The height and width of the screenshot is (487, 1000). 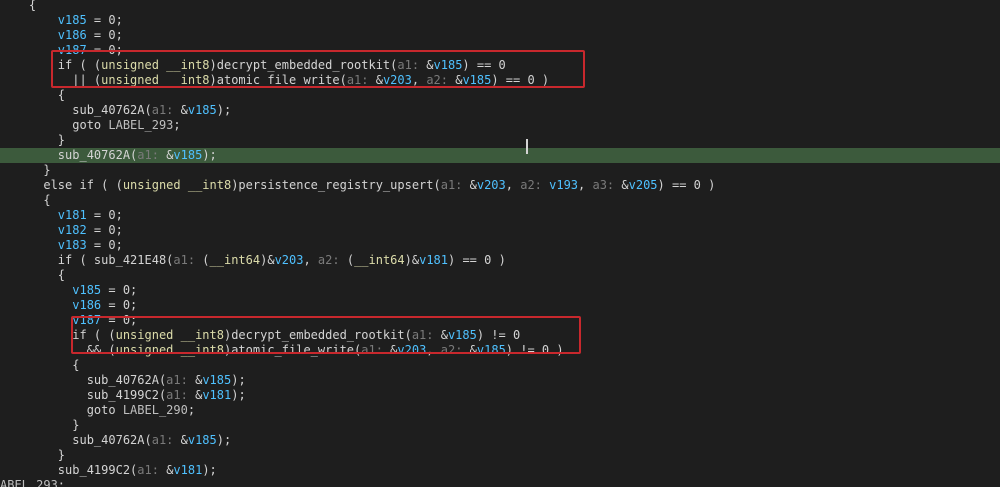 I want to click on code-token: LABEL_293, so click(x=141, y=125).